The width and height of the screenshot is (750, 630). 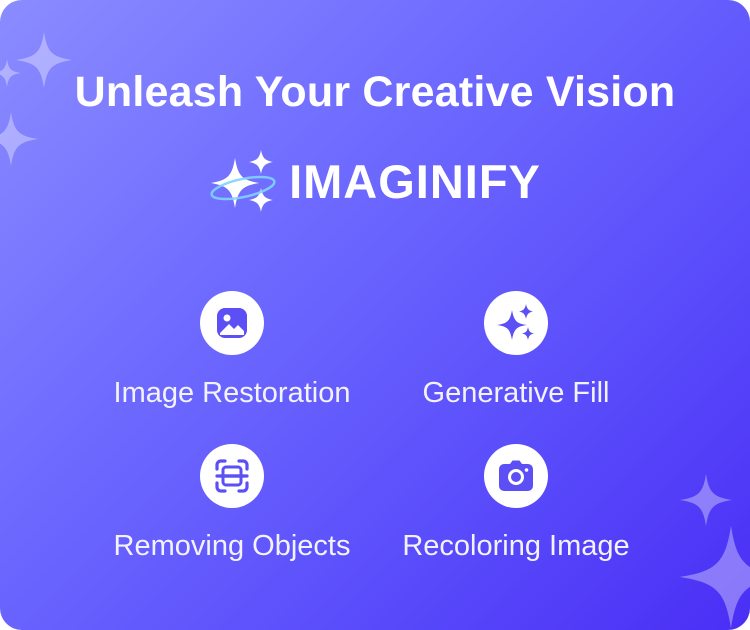 I want to click on feature-image-restoration: Image Restoration, so click(x=232, y=350).